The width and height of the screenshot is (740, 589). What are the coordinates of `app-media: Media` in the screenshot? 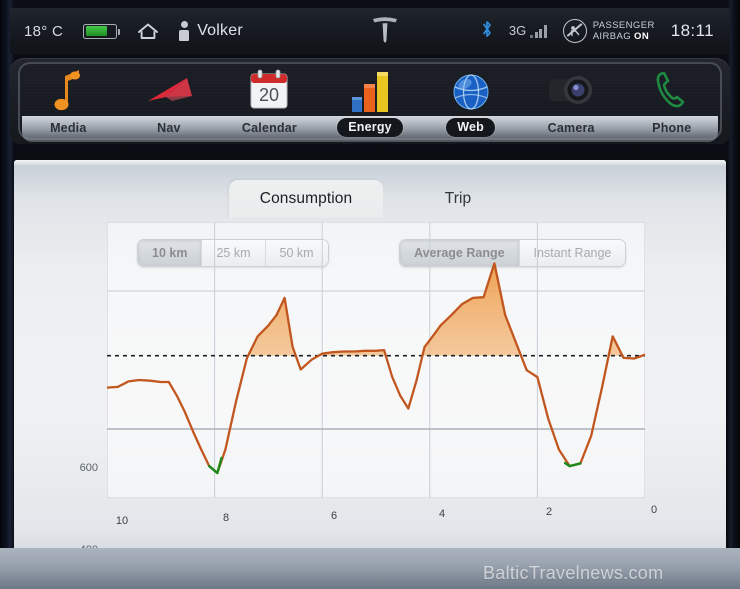 It's located at (68, 101).